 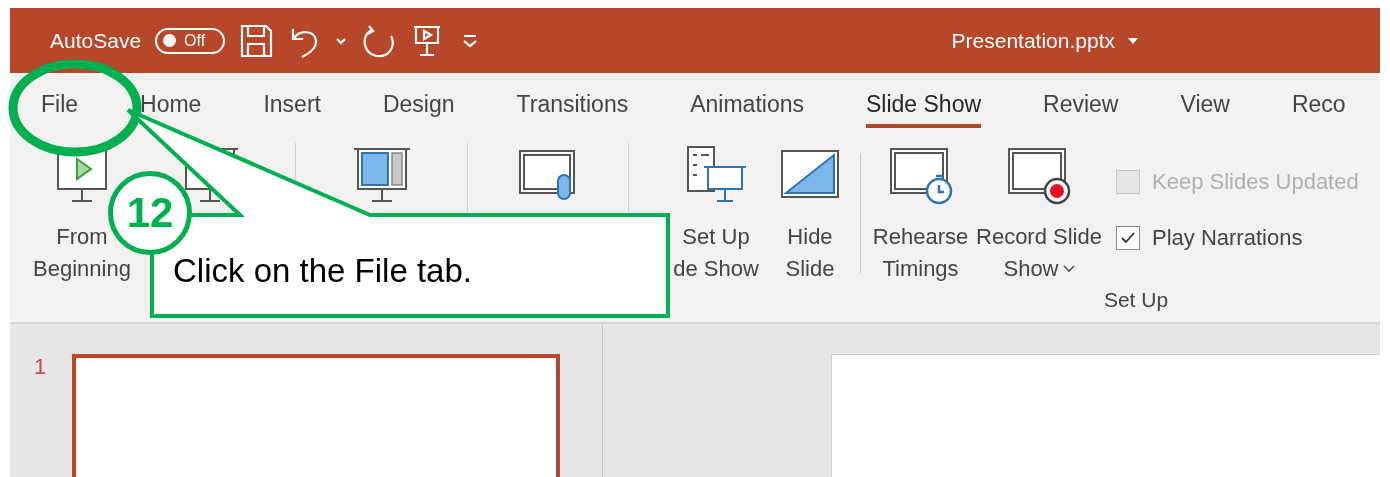 I want to click on callout-text: Click on the File tab., so click(x=322, y=271).